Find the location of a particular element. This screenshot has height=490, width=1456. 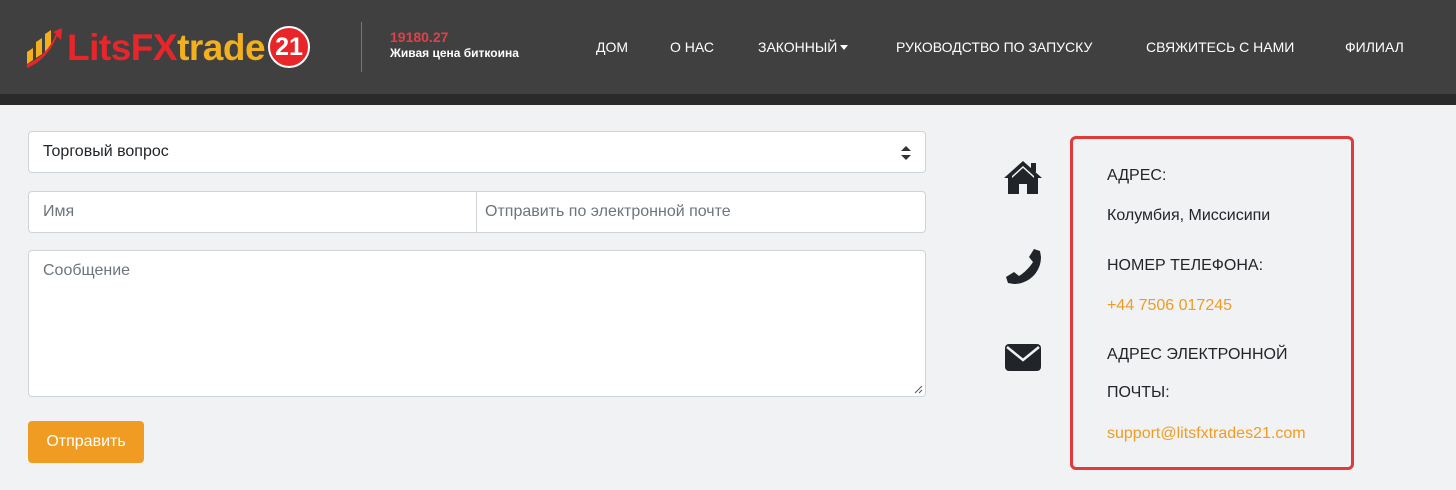

address-label: АДРЕС: is located at coordinates (1137, 175).